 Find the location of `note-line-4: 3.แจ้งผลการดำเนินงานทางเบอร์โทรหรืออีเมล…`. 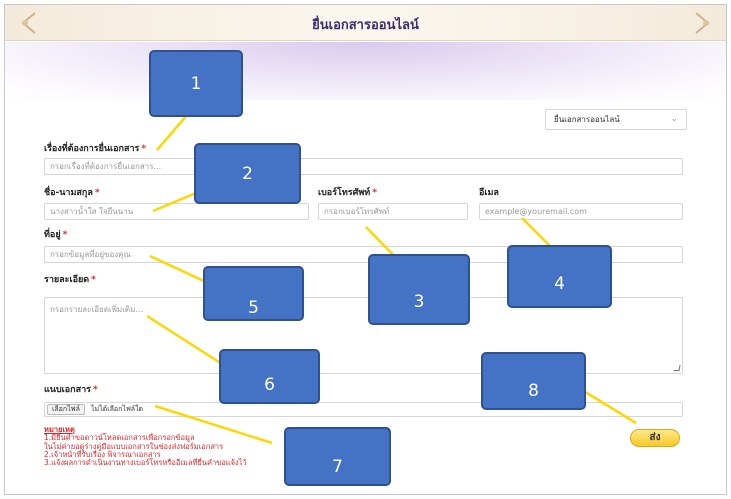

note-line-4: 3.แจ้งผลการดำเนินงานทางเบอร์โทรหรืออีเมล… is located at coordinates (145, 463).